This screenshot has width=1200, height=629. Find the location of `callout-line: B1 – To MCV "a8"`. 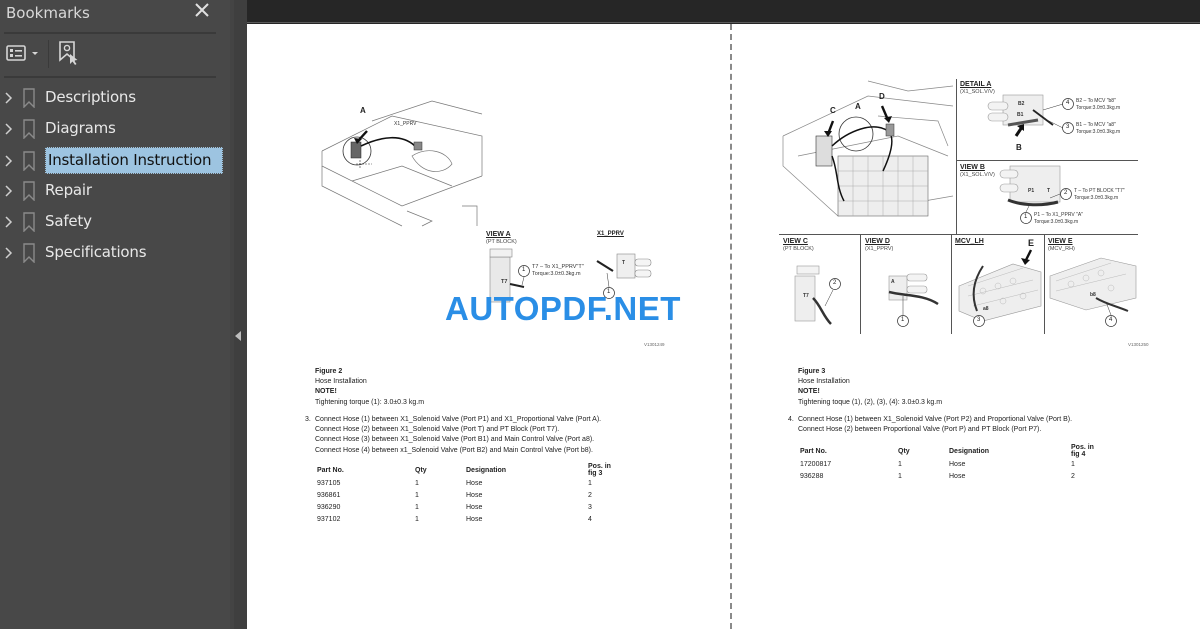

callout-line: B1 – To MCV "a8" is located at coordinates (1096, 125).